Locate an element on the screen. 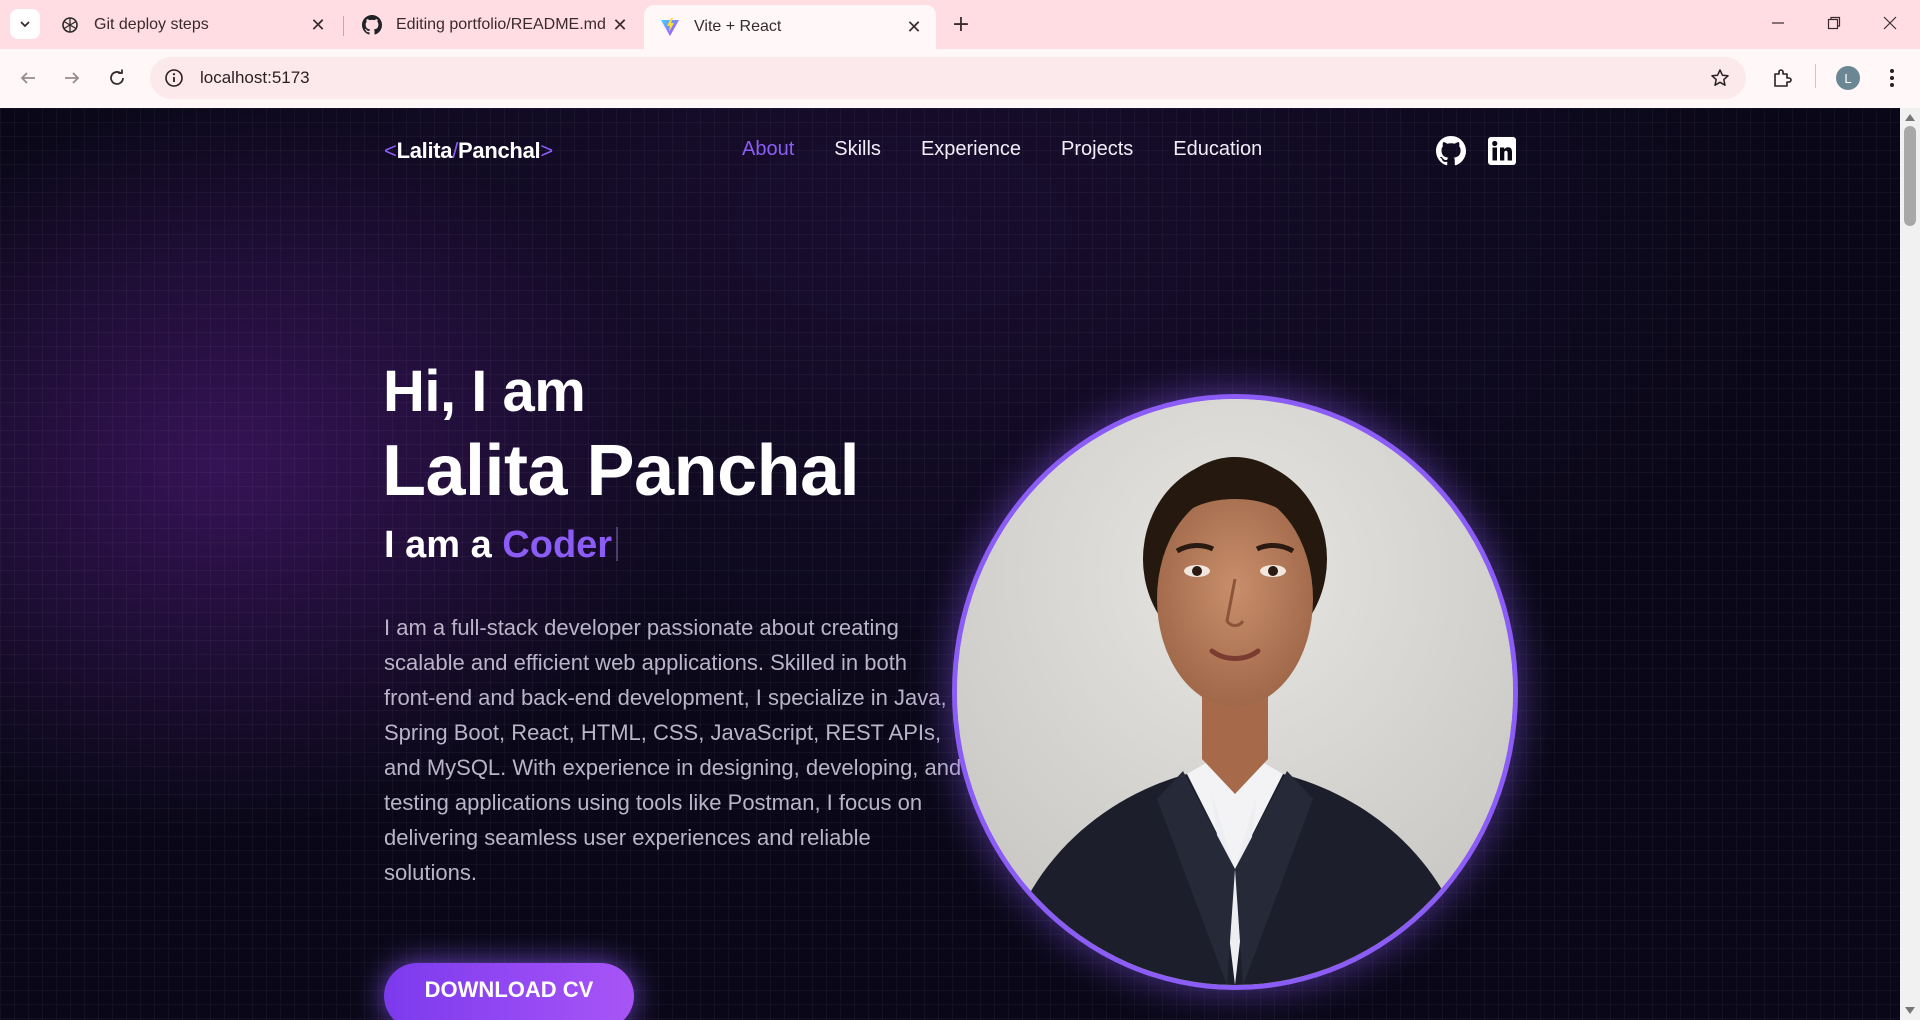  site-logo: <Lalita/Panchal> is located at coordinates (468, 151).